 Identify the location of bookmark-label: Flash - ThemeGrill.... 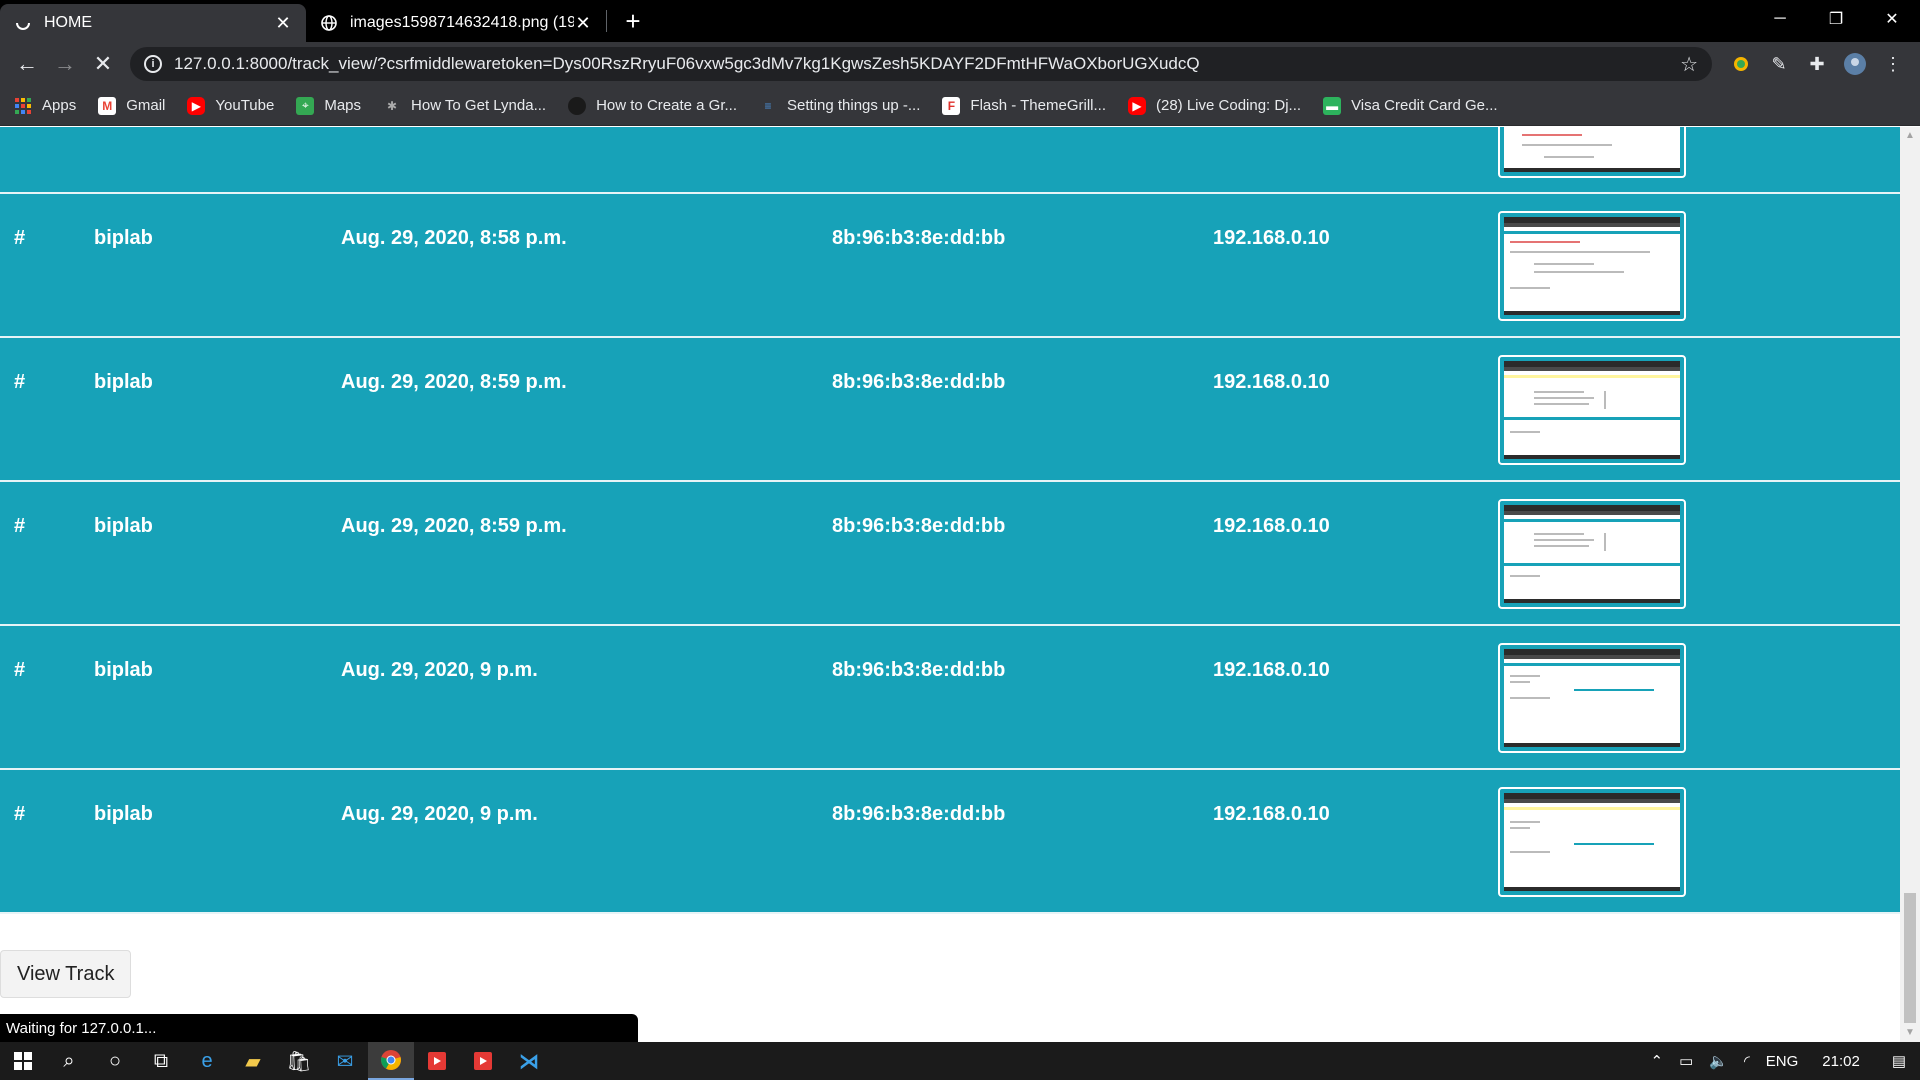
(1038, 105).